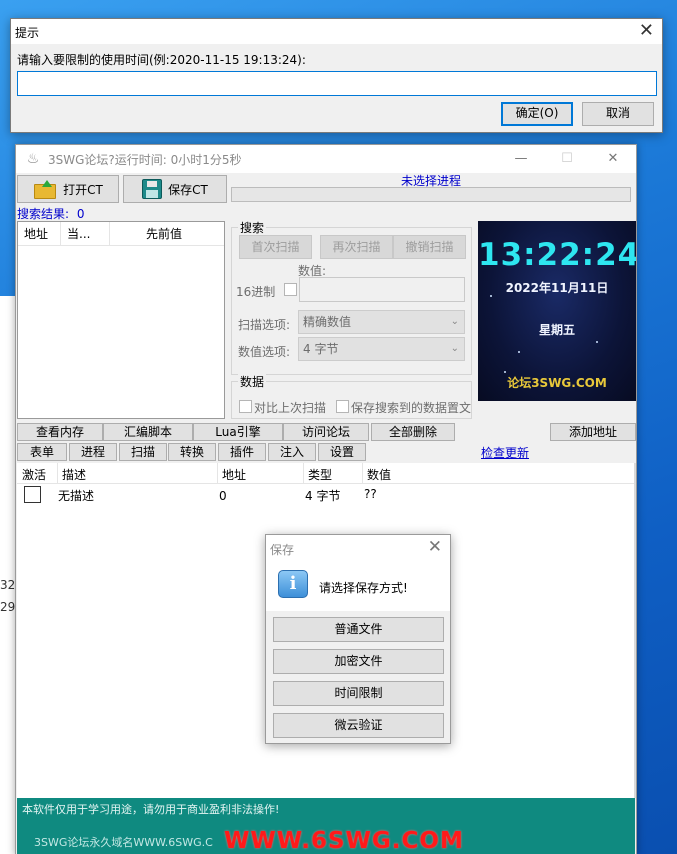 Image resolution: width=677 pixels, height=854 pixels. I want to click on open-ct-button: 打开CT, so click(68, 189).